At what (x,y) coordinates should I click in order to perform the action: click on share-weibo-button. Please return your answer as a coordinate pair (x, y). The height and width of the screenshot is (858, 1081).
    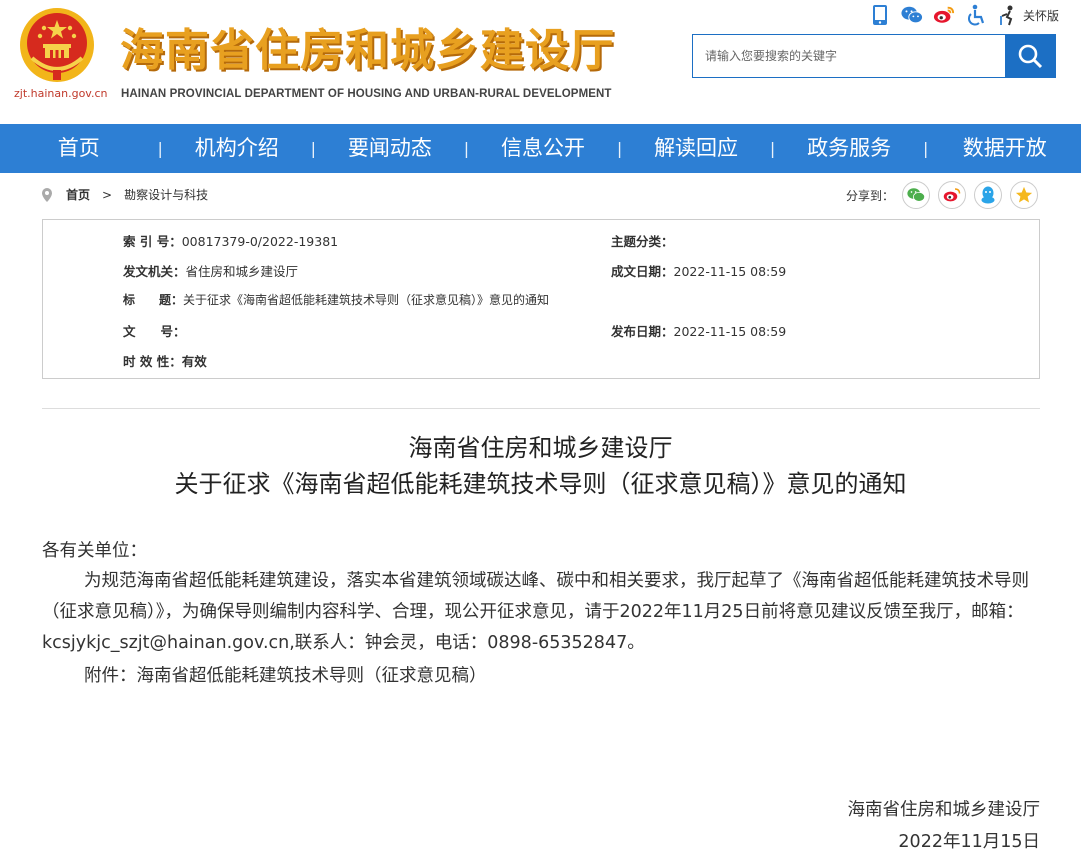
    Looking at the image, I should click on (952, 195).